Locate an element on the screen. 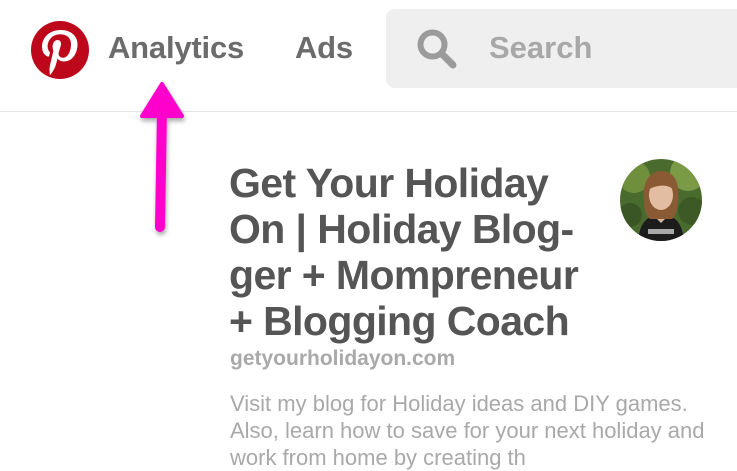  search-bar is located at coordinates (561, 48).